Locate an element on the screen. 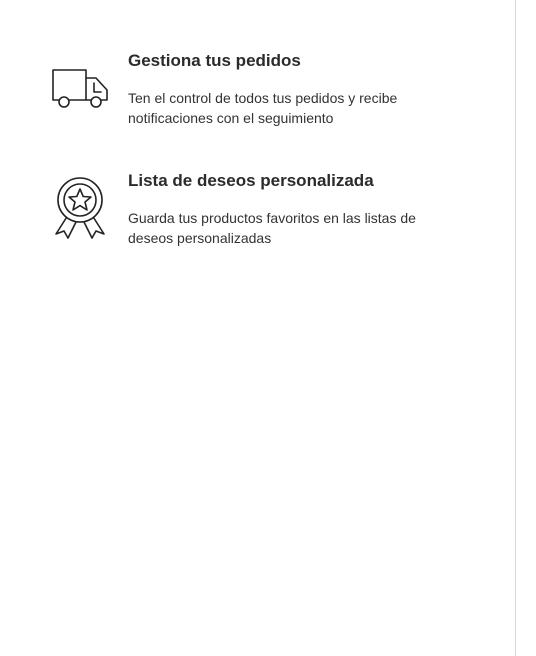 This screenshot has height=656, width=536. feature-title: Gestiona tus pedidos is located at coordinates (214, 60).